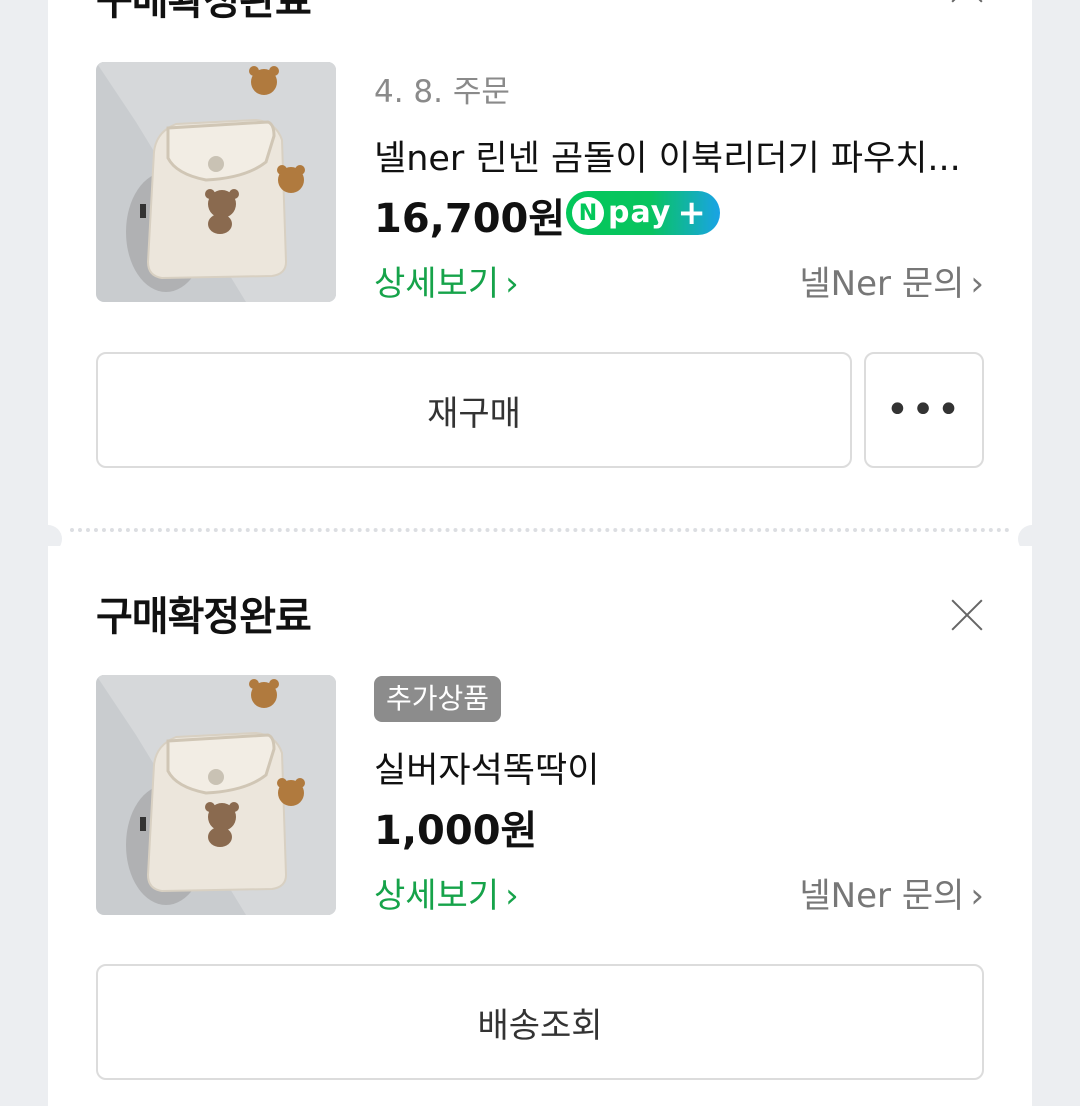 The height and width of the screenshot is (1106, 1080). Describe the element at coordinates (640, 212) in the screenshot. I see `npay-pay-text: pay` at that location.